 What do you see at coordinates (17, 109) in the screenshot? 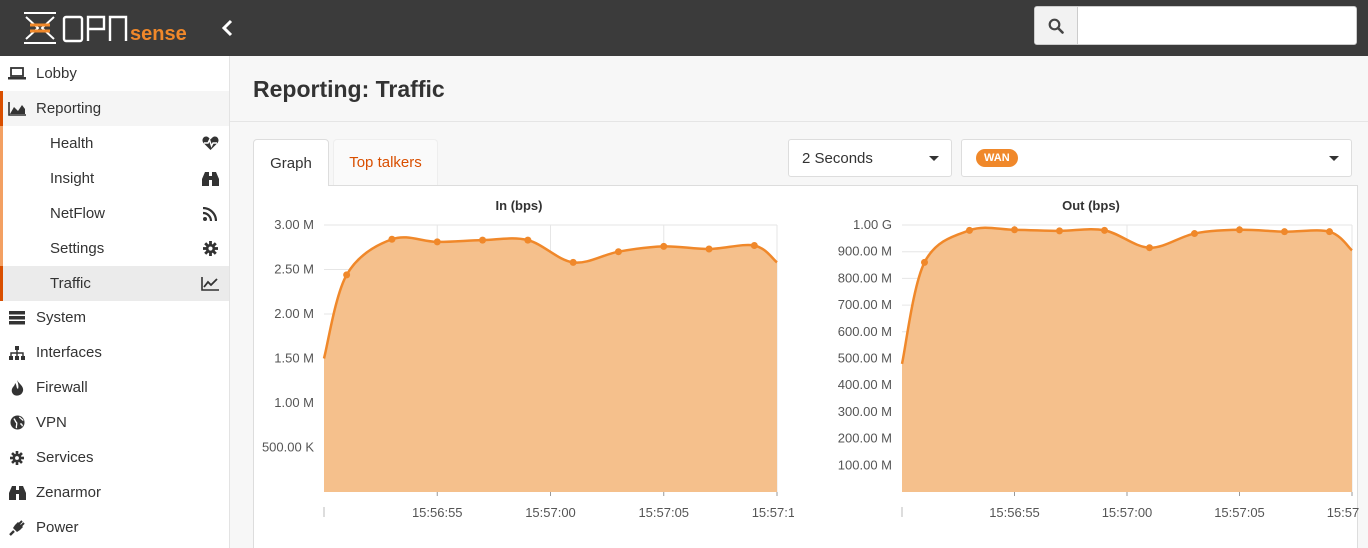
I see `area-chart-icon` at bounding box center [17, 109].